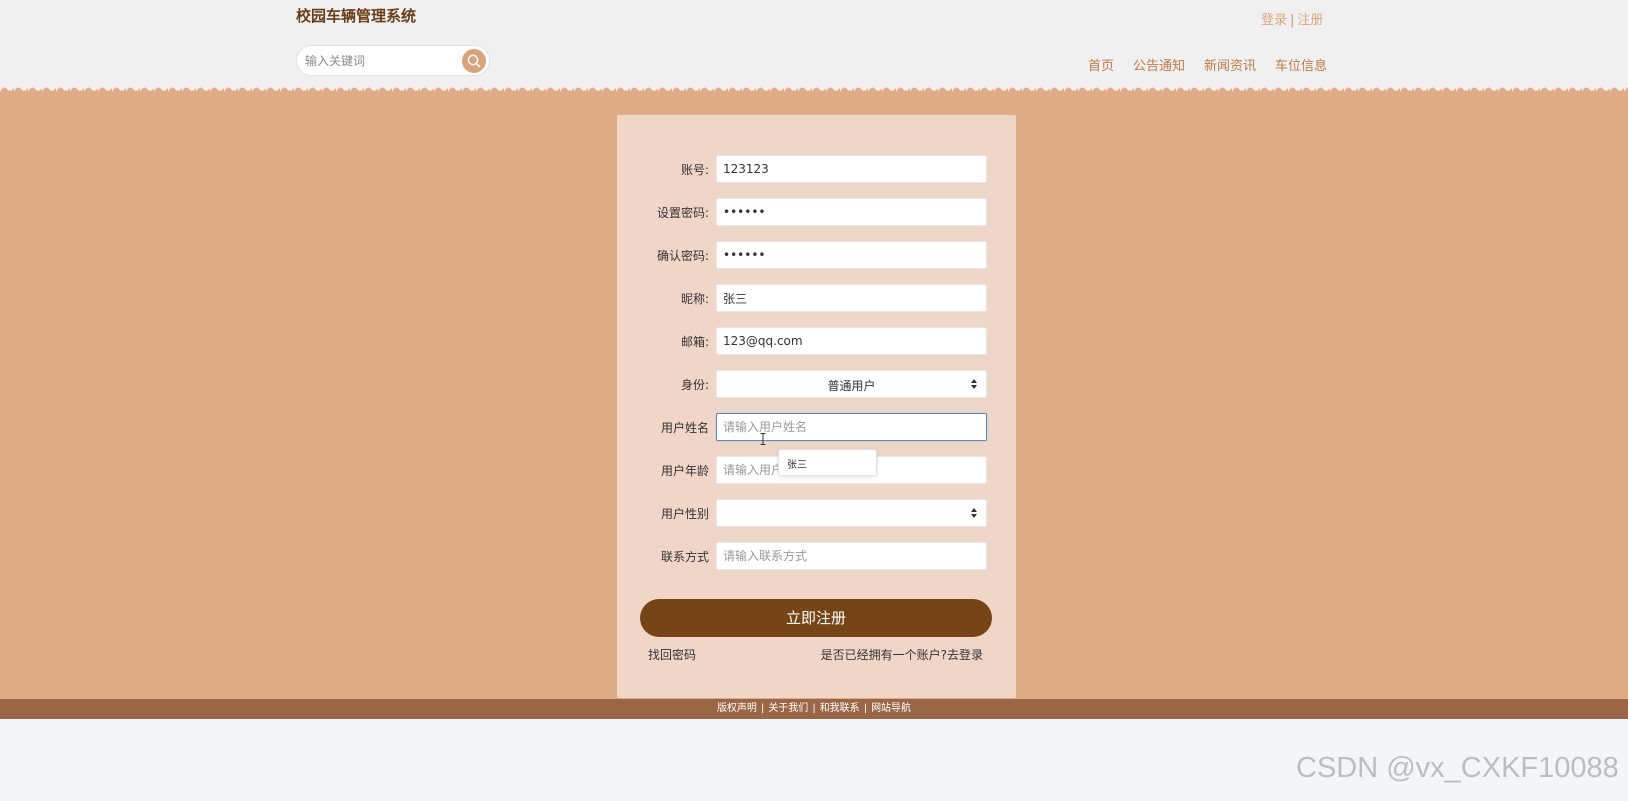 This screenshot has height=801, width=1628. What do you see at coordinates (816, 618) in the screenshot?
I see `register-submit-button: 立即注册` at bounding box center [816, 618].